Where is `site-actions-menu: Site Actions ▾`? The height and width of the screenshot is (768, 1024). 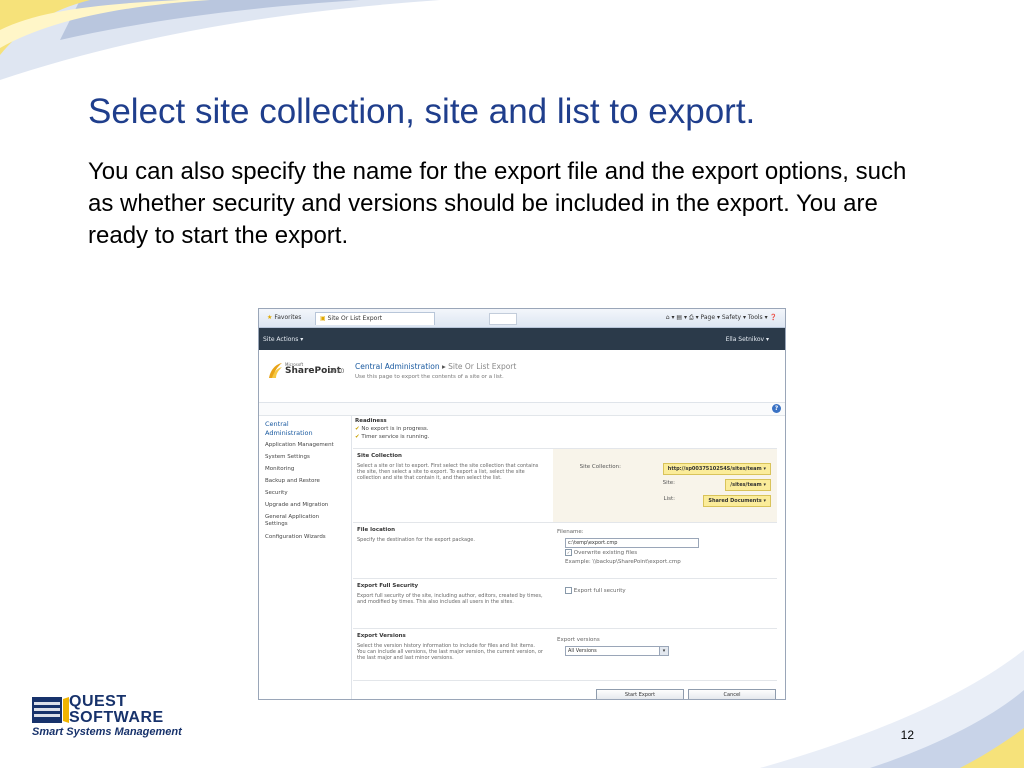
site-actions-menu: Site Actions ▾ is located at coordinates (283, 339).